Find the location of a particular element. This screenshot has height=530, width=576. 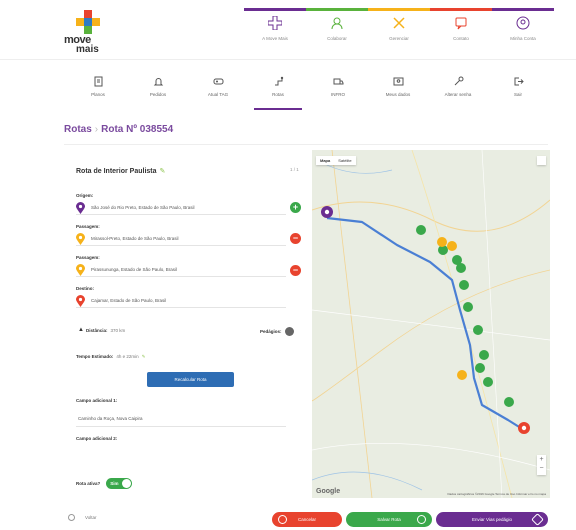

subnav-alterar-senha: Alterar senha is located at coordinates (458, 91).